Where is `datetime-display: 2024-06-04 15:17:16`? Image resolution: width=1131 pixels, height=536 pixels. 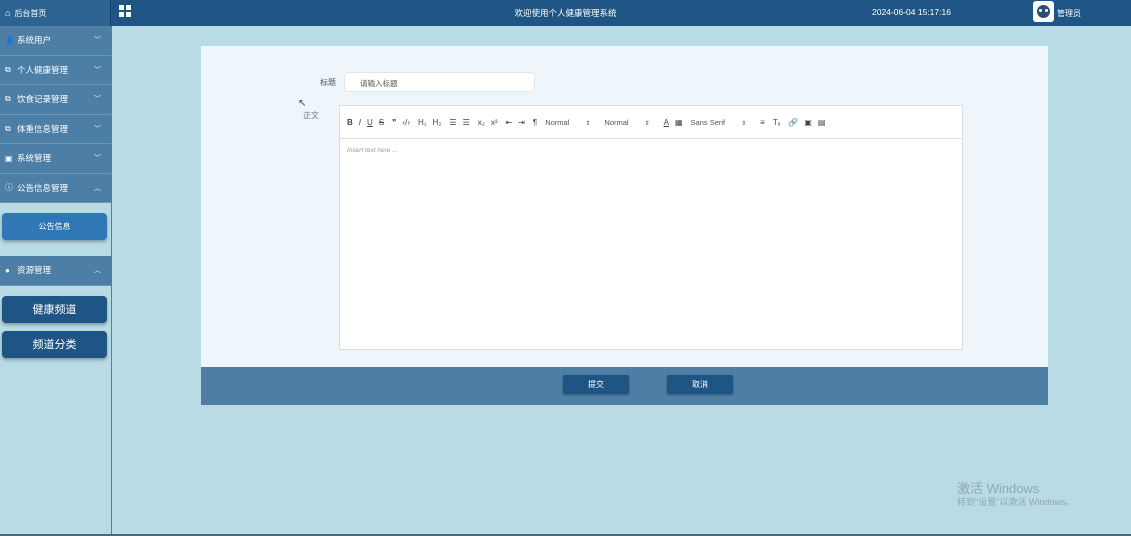 datetime-display: 2024-06-04 15:17:16 is located at coordinates (911, 12).